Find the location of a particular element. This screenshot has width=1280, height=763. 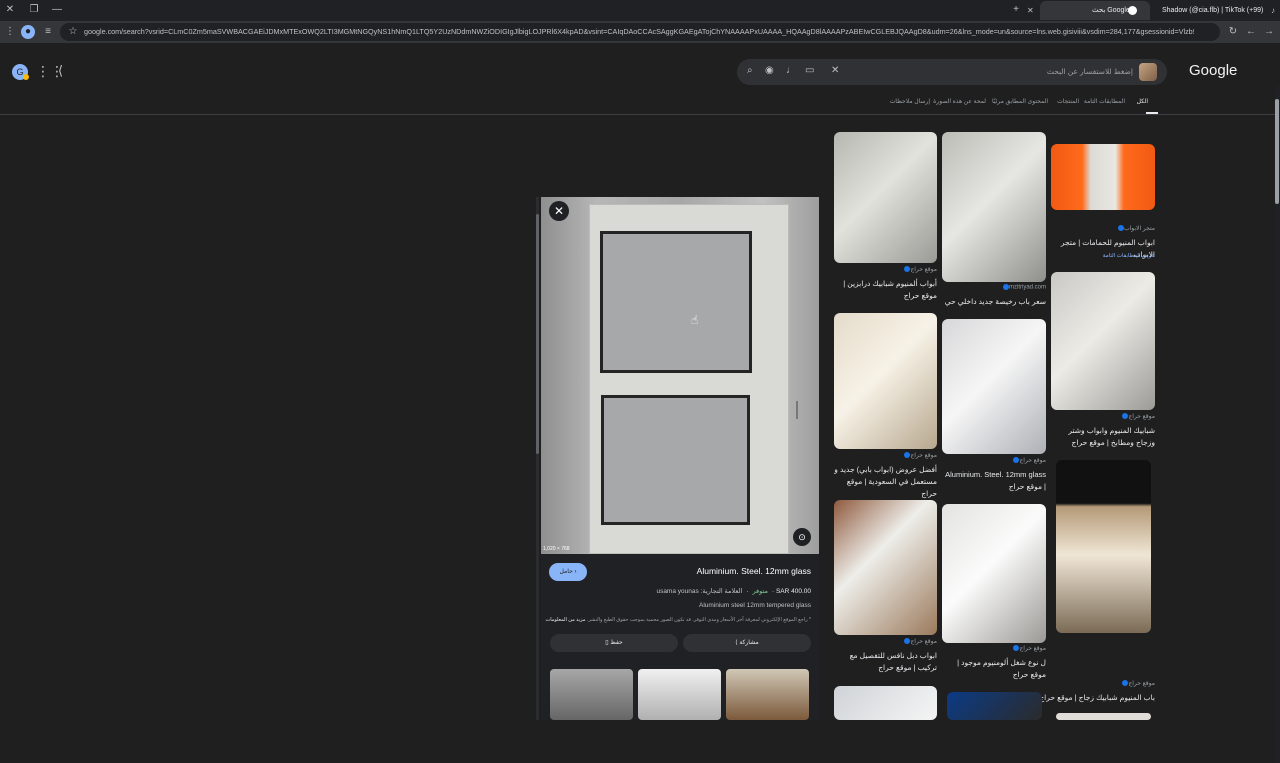

tab-google-search: ✕ بحث Google is located at coordinates (1088, 10).